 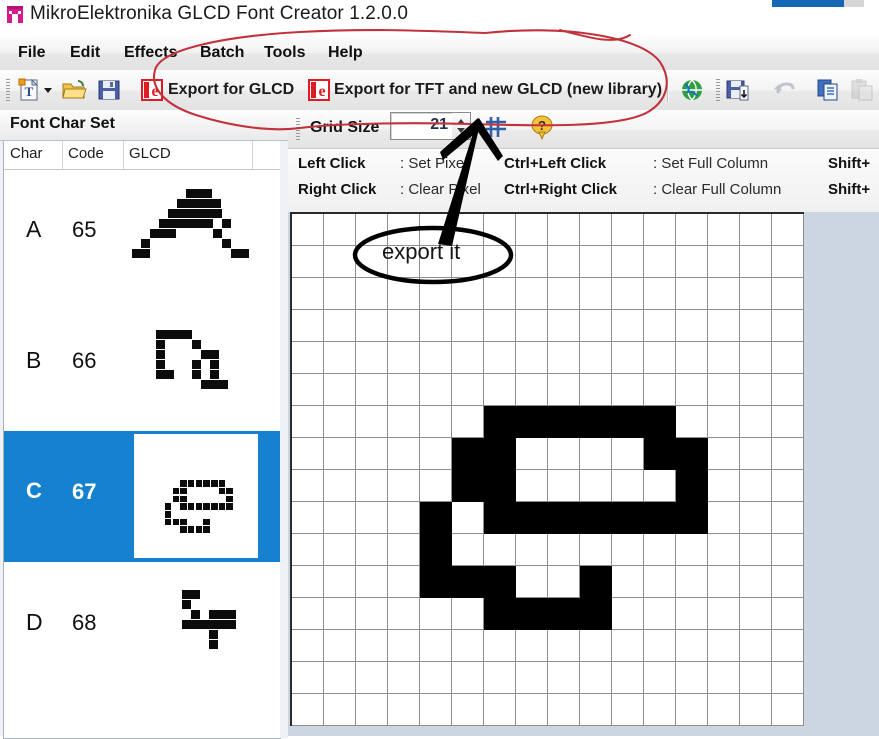 What do you see at coordinates (345, 53) in the screenshot?
I see `menu-item-help: Help` at bounding box center [345, 53].